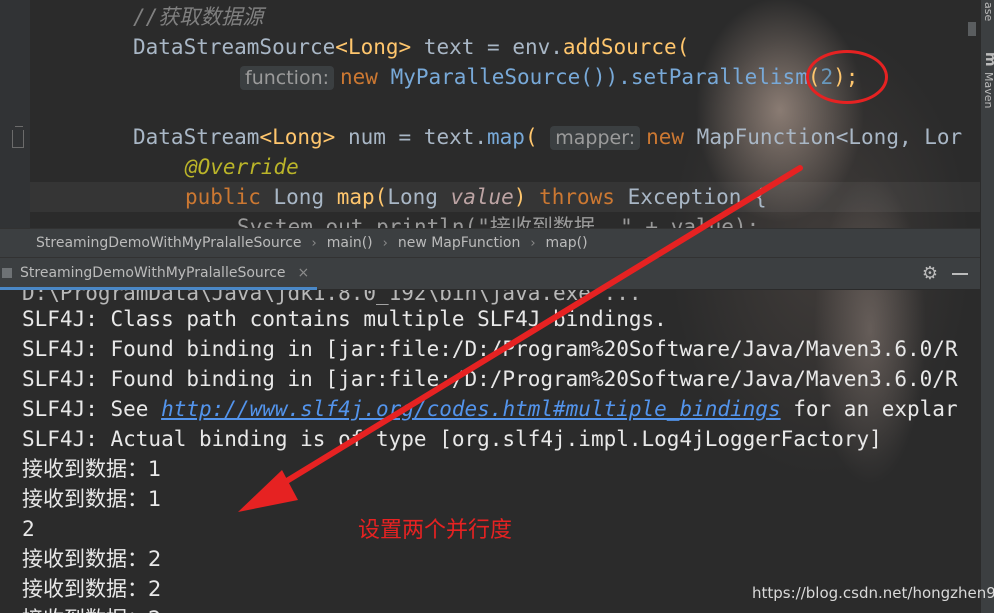 This screenshot has height=613, width=994. Describe the element at coordinates (930, 274) in the screenshot. I see `gear-icon: ⚙` at that location.